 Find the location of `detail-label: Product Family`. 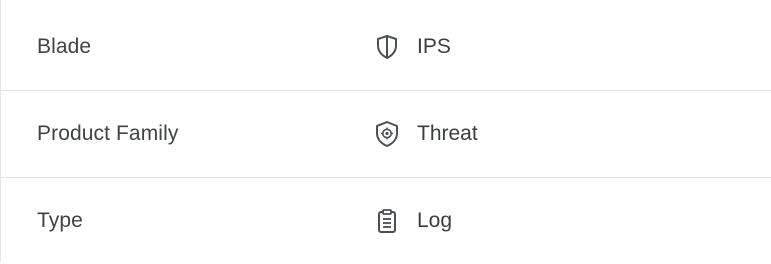

detail-label: Product Family is located at coordinates (108, 133).